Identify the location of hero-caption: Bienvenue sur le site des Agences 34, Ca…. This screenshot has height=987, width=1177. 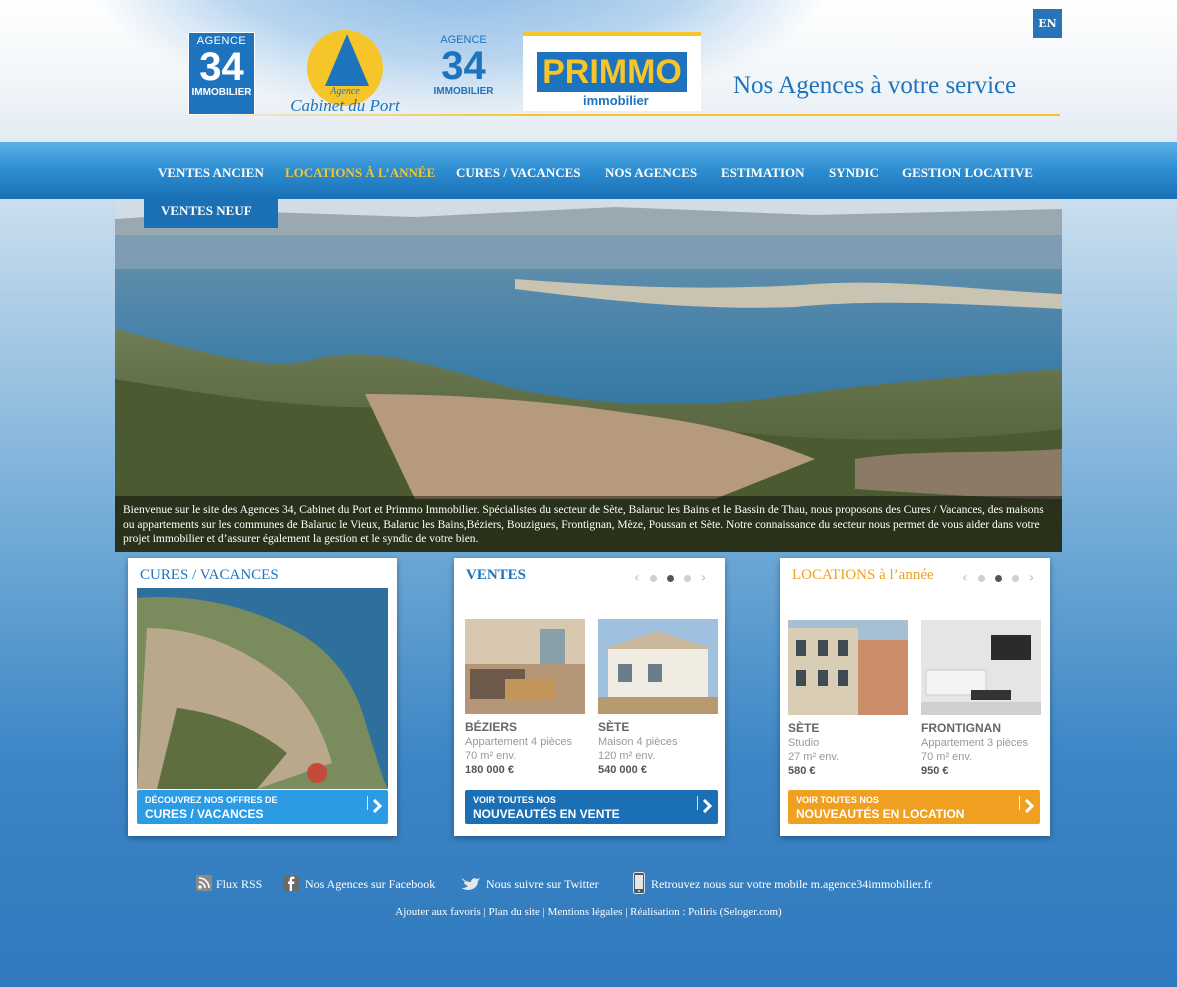
(588, 524).